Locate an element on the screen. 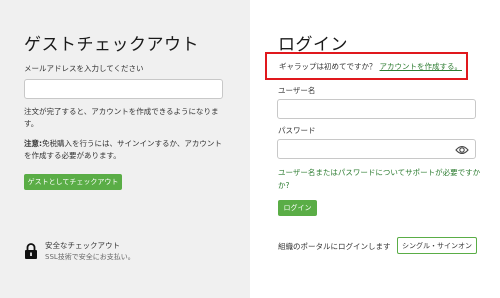 This screenshot has width=500, height=298. guest-checkout-title: ゲストチェックアウト is located at coordinates (111, 45).